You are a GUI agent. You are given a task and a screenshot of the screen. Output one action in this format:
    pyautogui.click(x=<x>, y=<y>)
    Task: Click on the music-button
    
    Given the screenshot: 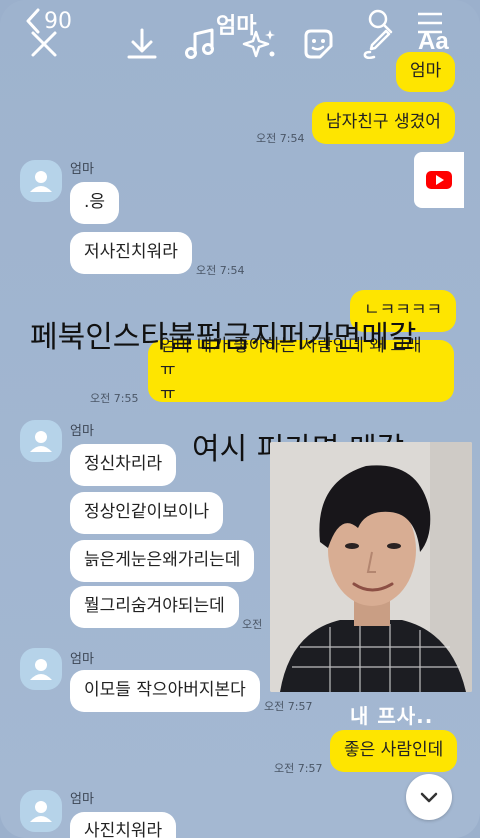 What is the action you would take?
    pyautogui.click(x=200, y=44)
    